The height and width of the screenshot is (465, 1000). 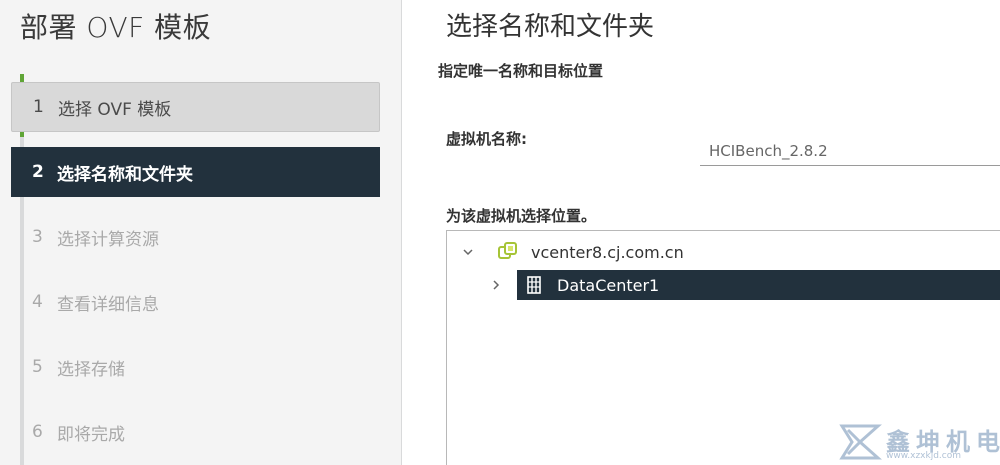 I want to click on tree-node-label: DataCenter1, so click(x=608, y=285).